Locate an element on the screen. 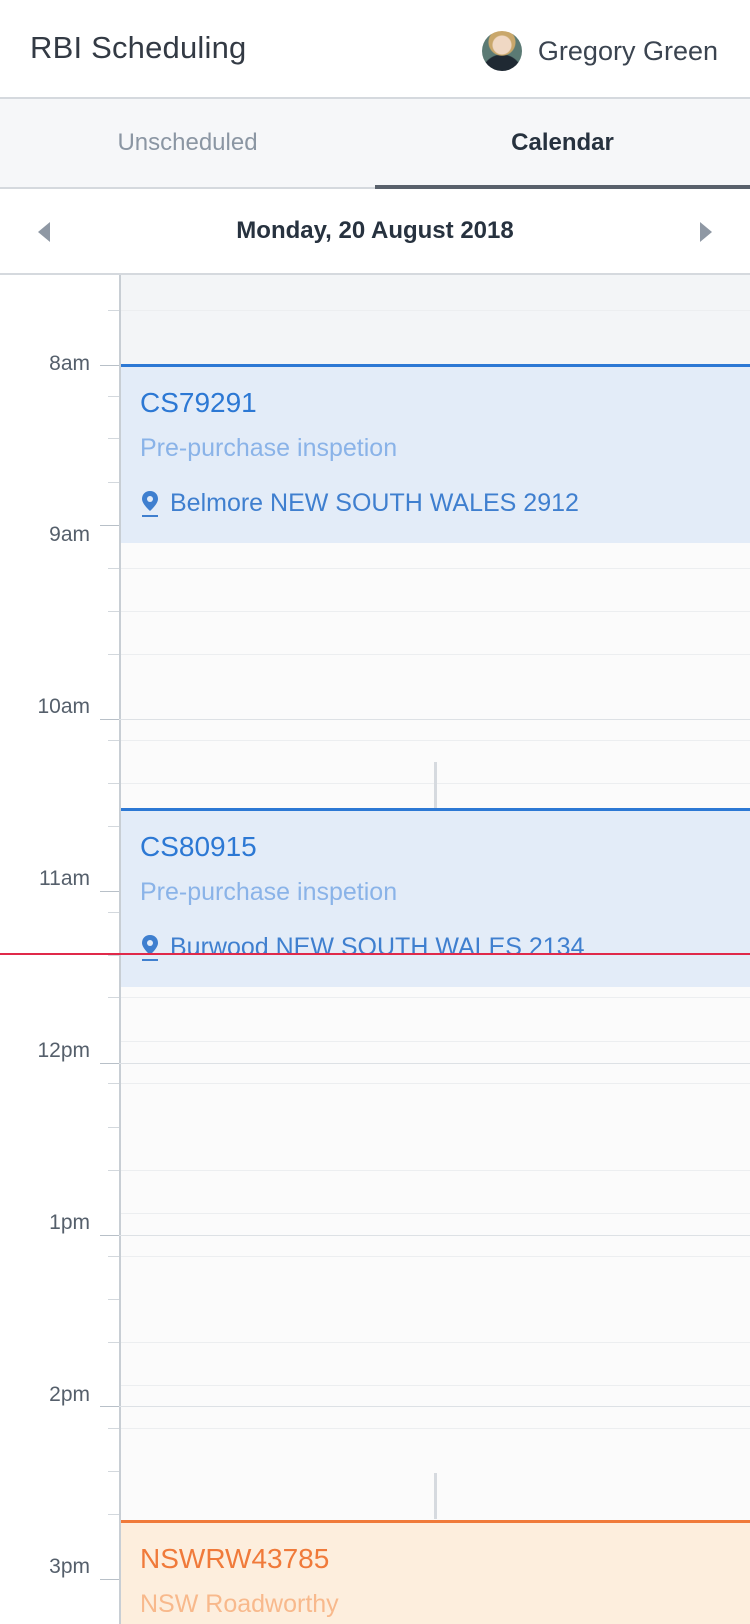  appointment-type: NSW Roadworthy is located at coordinates (239, 1604).